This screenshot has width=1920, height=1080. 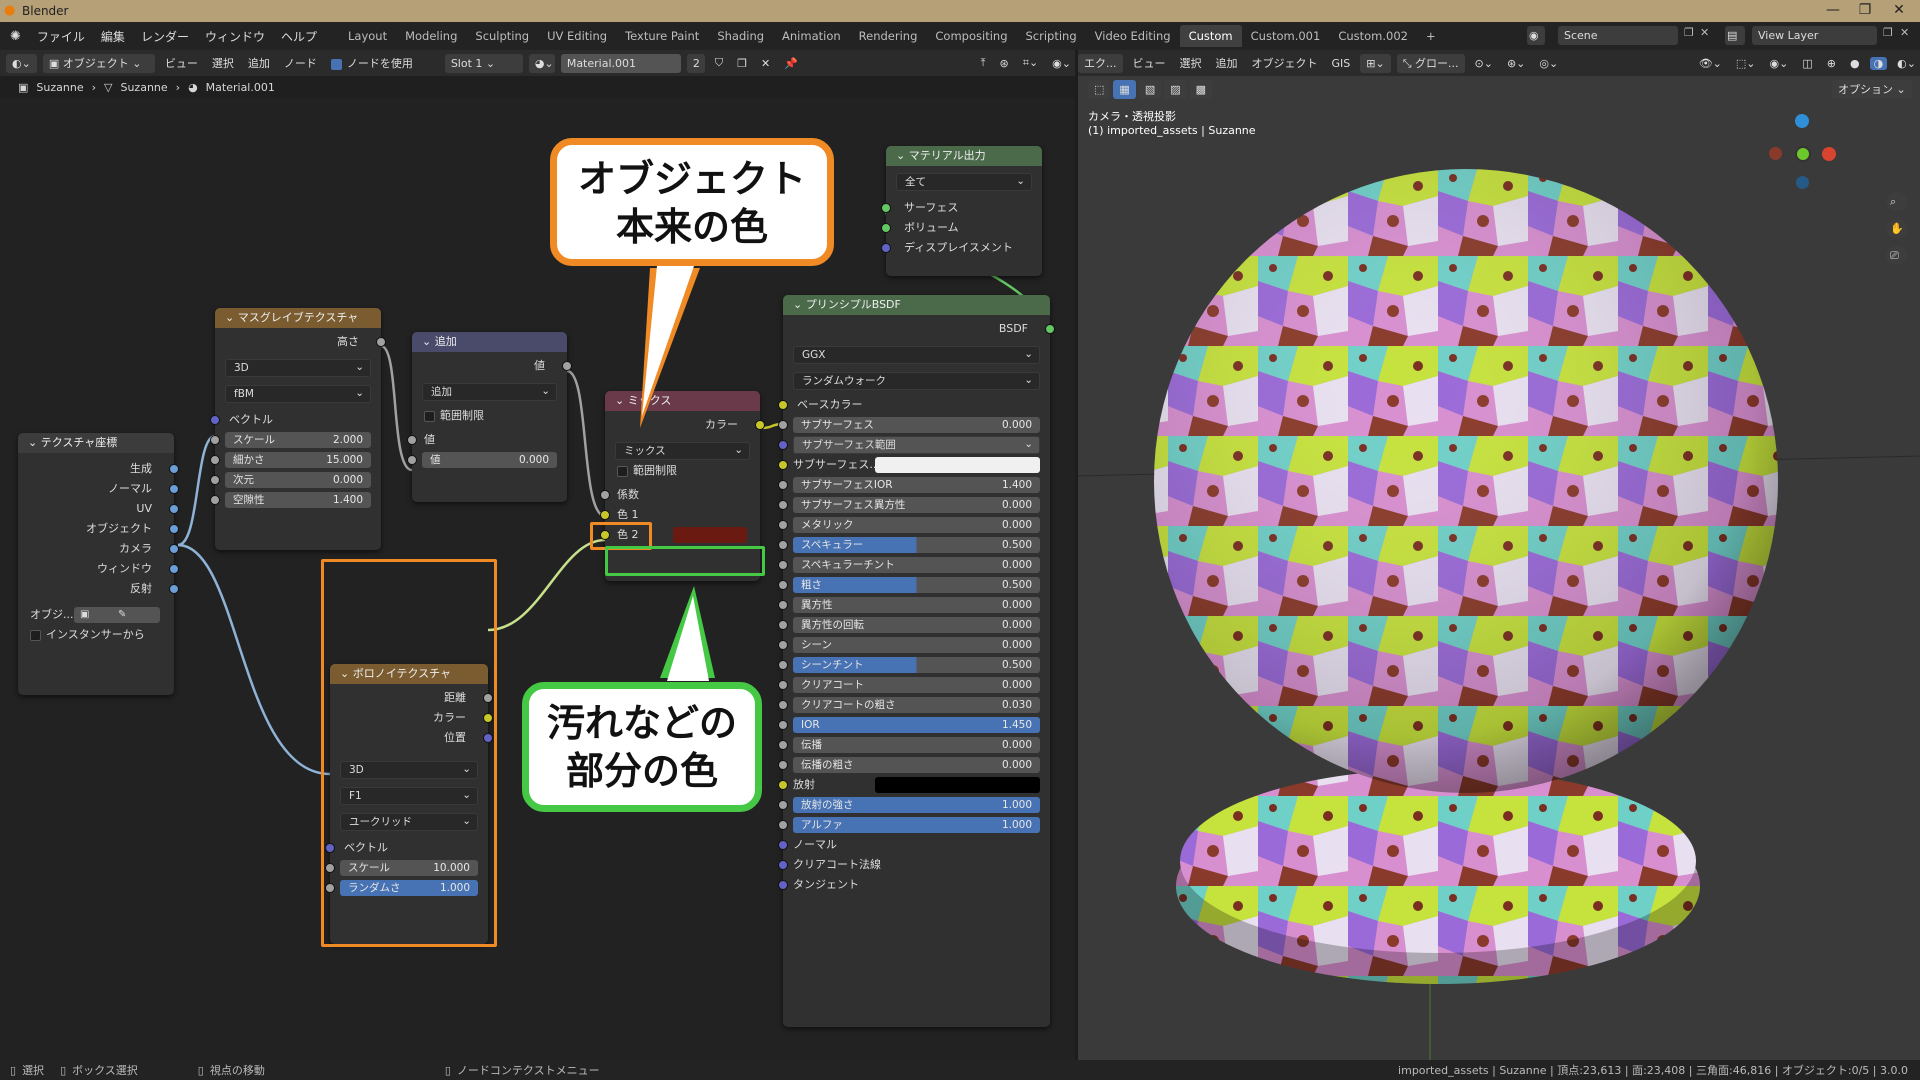 I want to click on new-view-layer-icon: ❐, so click(x=1888, y=32).